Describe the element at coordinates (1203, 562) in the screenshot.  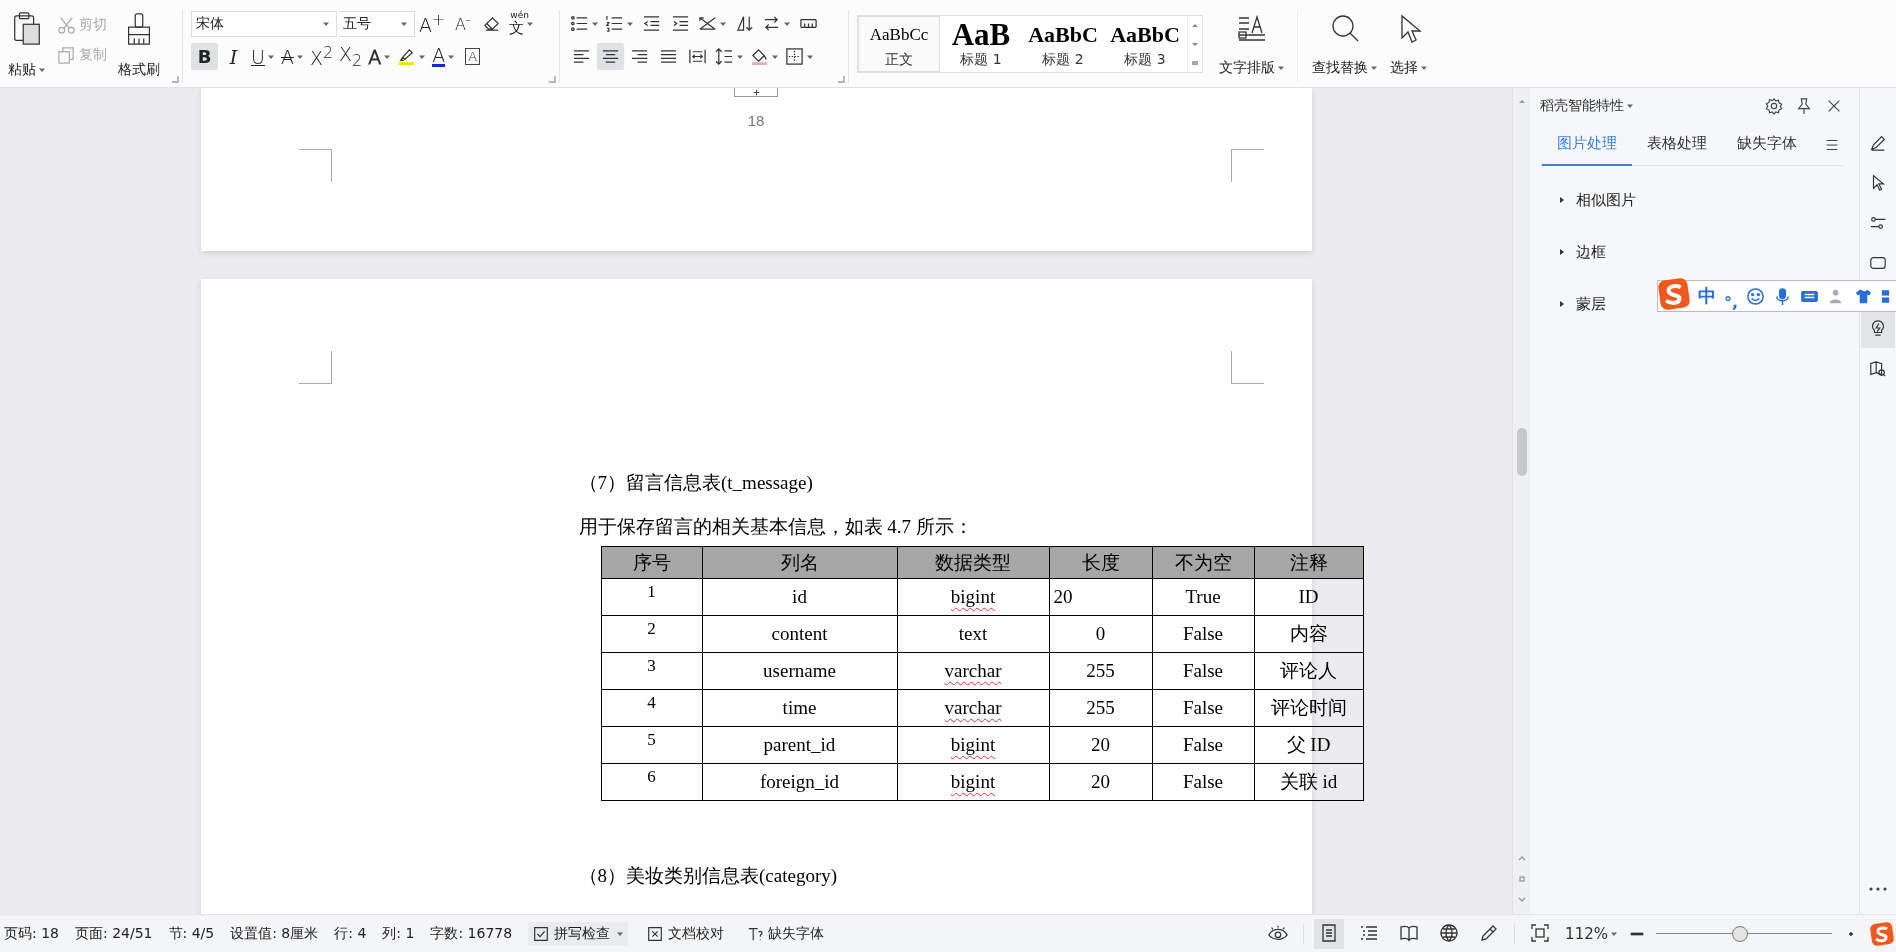
I see `column-header: 不为空` at that location.